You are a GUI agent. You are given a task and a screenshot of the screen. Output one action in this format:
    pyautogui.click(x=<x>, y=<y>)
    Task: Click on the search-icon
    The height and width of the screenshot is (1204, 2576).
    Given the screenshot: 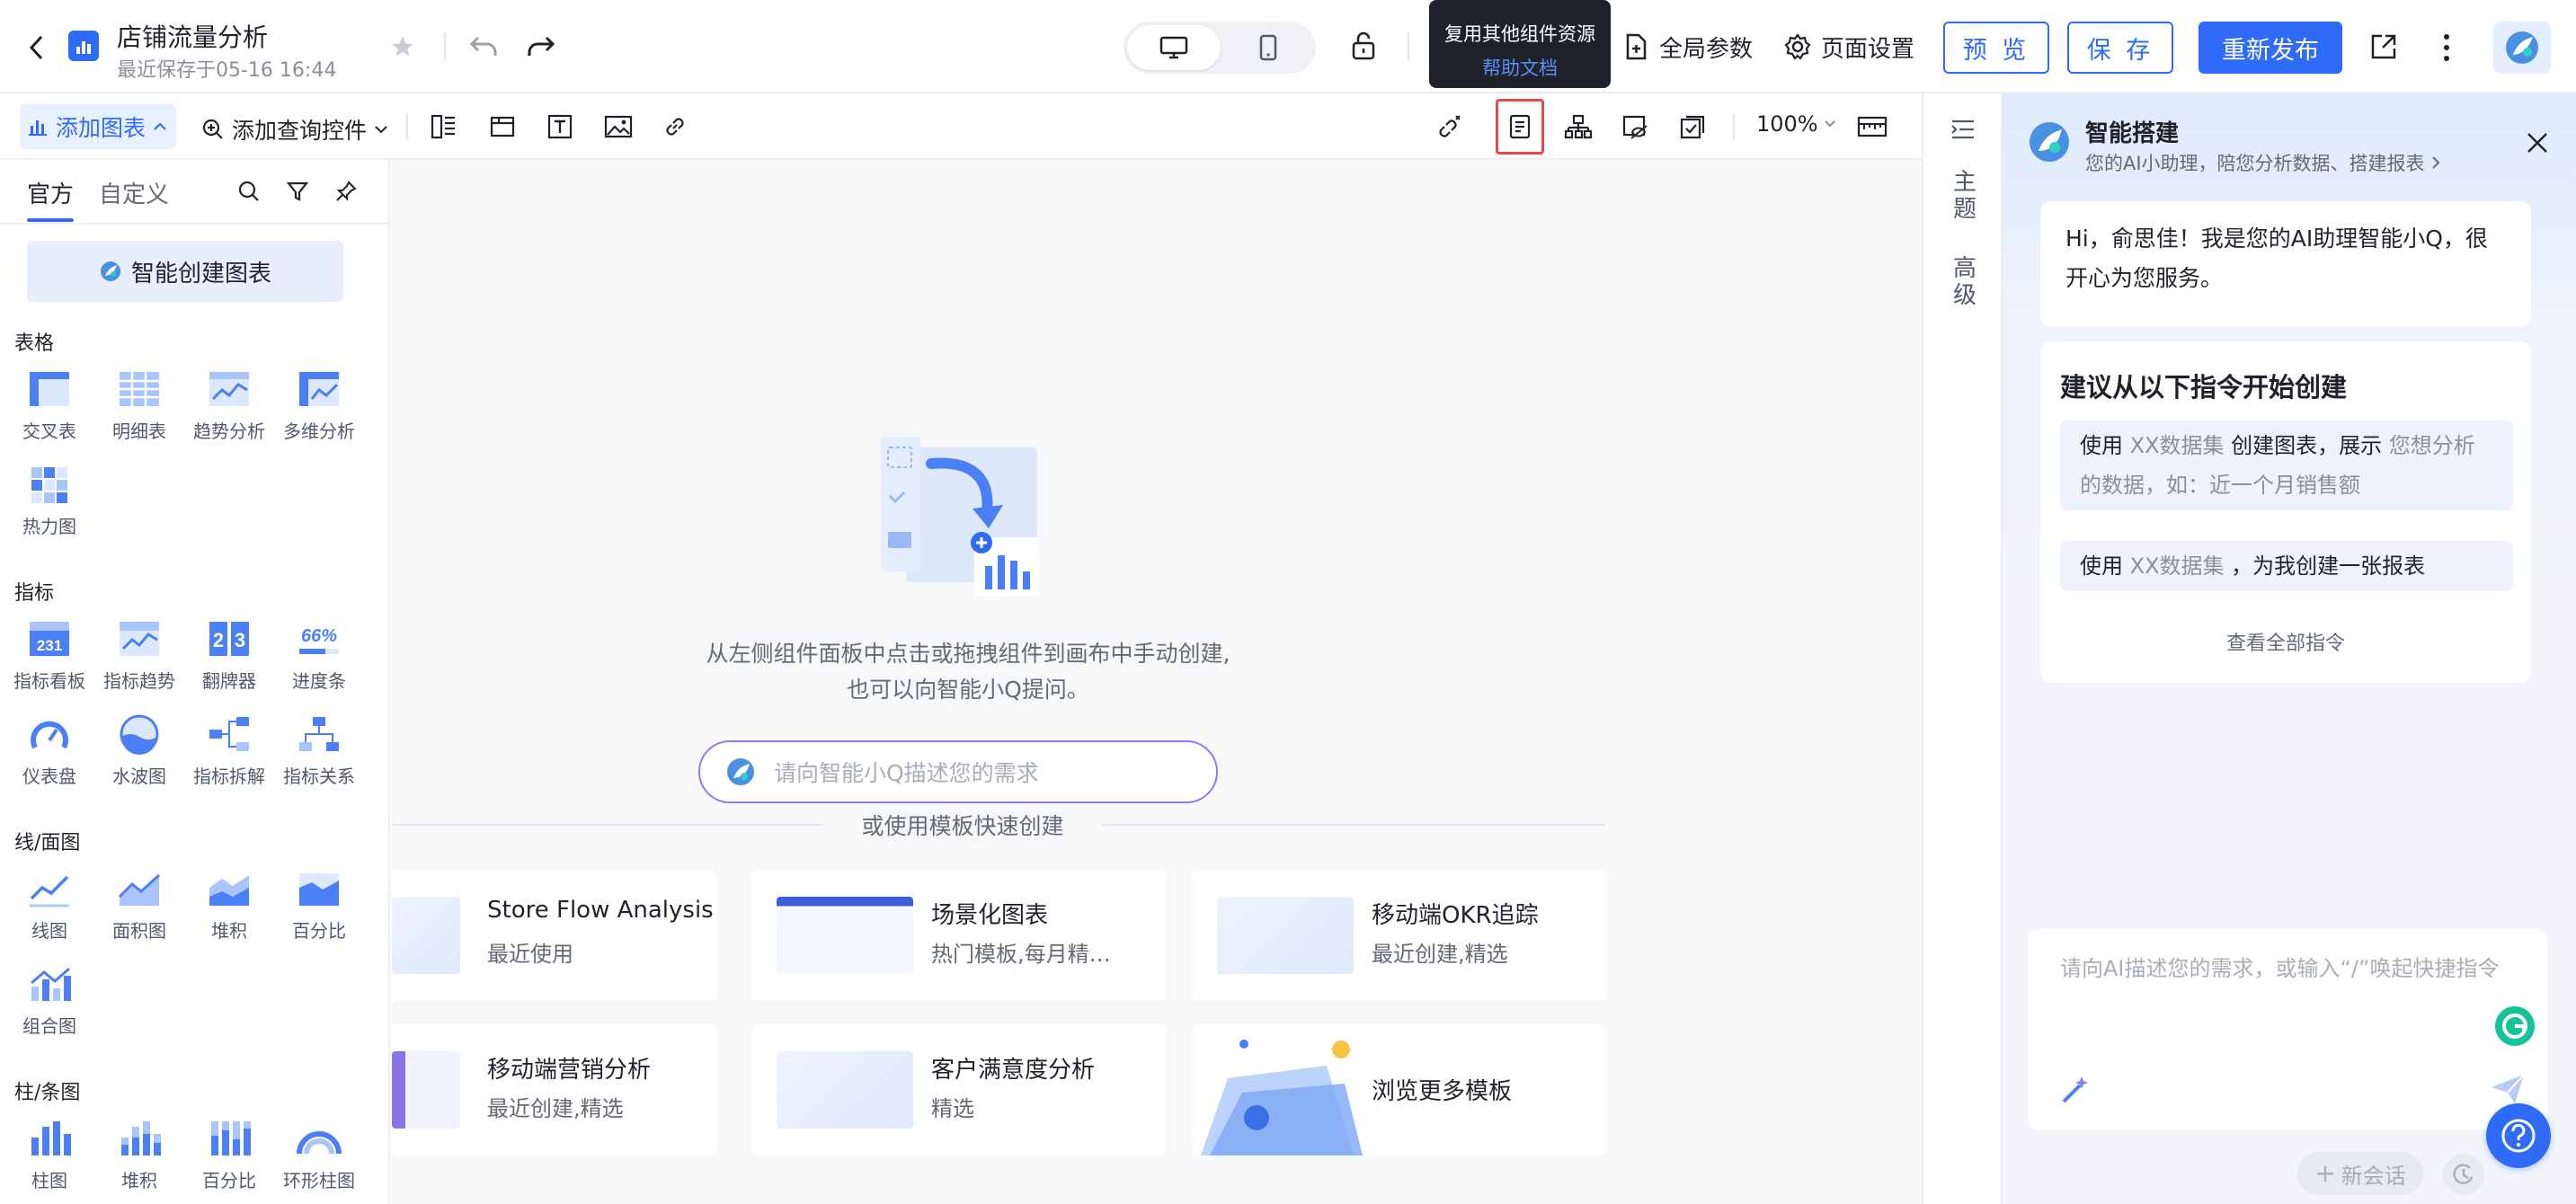 What is the action you would take?
    pyautogui.click(x=249, y=191)
    